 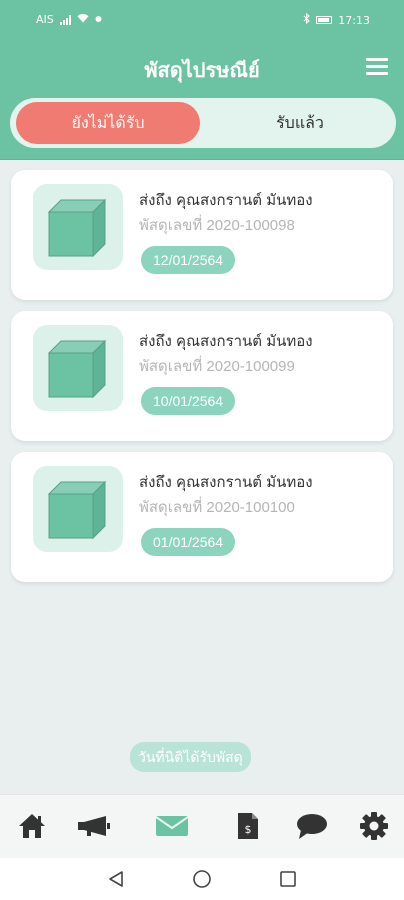 What do you see at coordinates (188, 260) in the screenshot?
I see `date-badge: 12/01/2564` at bounding box center [188, 260].